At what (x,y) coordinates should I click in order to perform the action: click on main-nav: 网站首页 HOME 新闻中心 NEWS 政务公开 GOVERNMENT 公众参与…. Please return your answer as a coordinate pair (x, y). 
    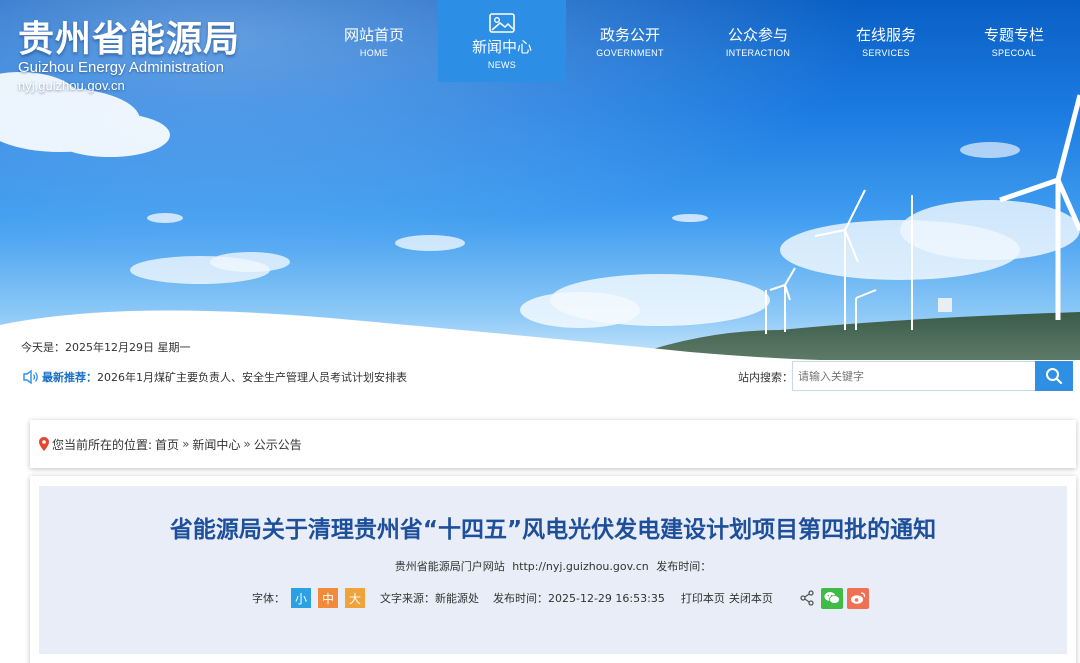
    Looking at the image, I should click on (694, 41).